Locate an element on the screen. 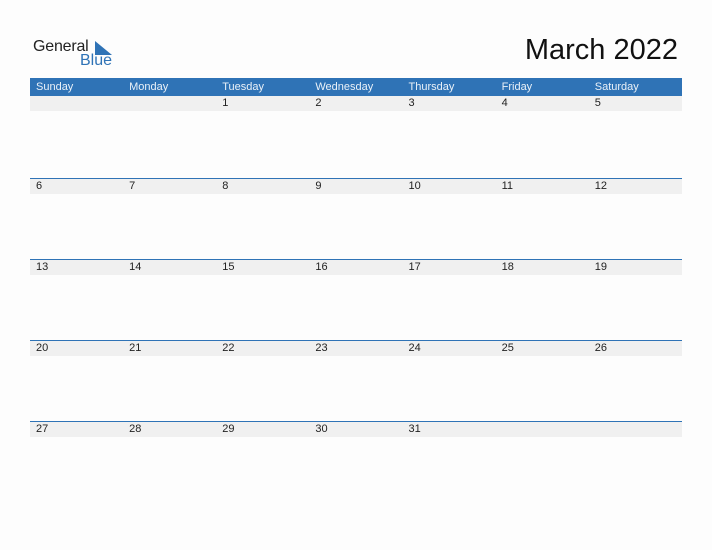  day-cell: 8 is located at coordinates (225, 186).